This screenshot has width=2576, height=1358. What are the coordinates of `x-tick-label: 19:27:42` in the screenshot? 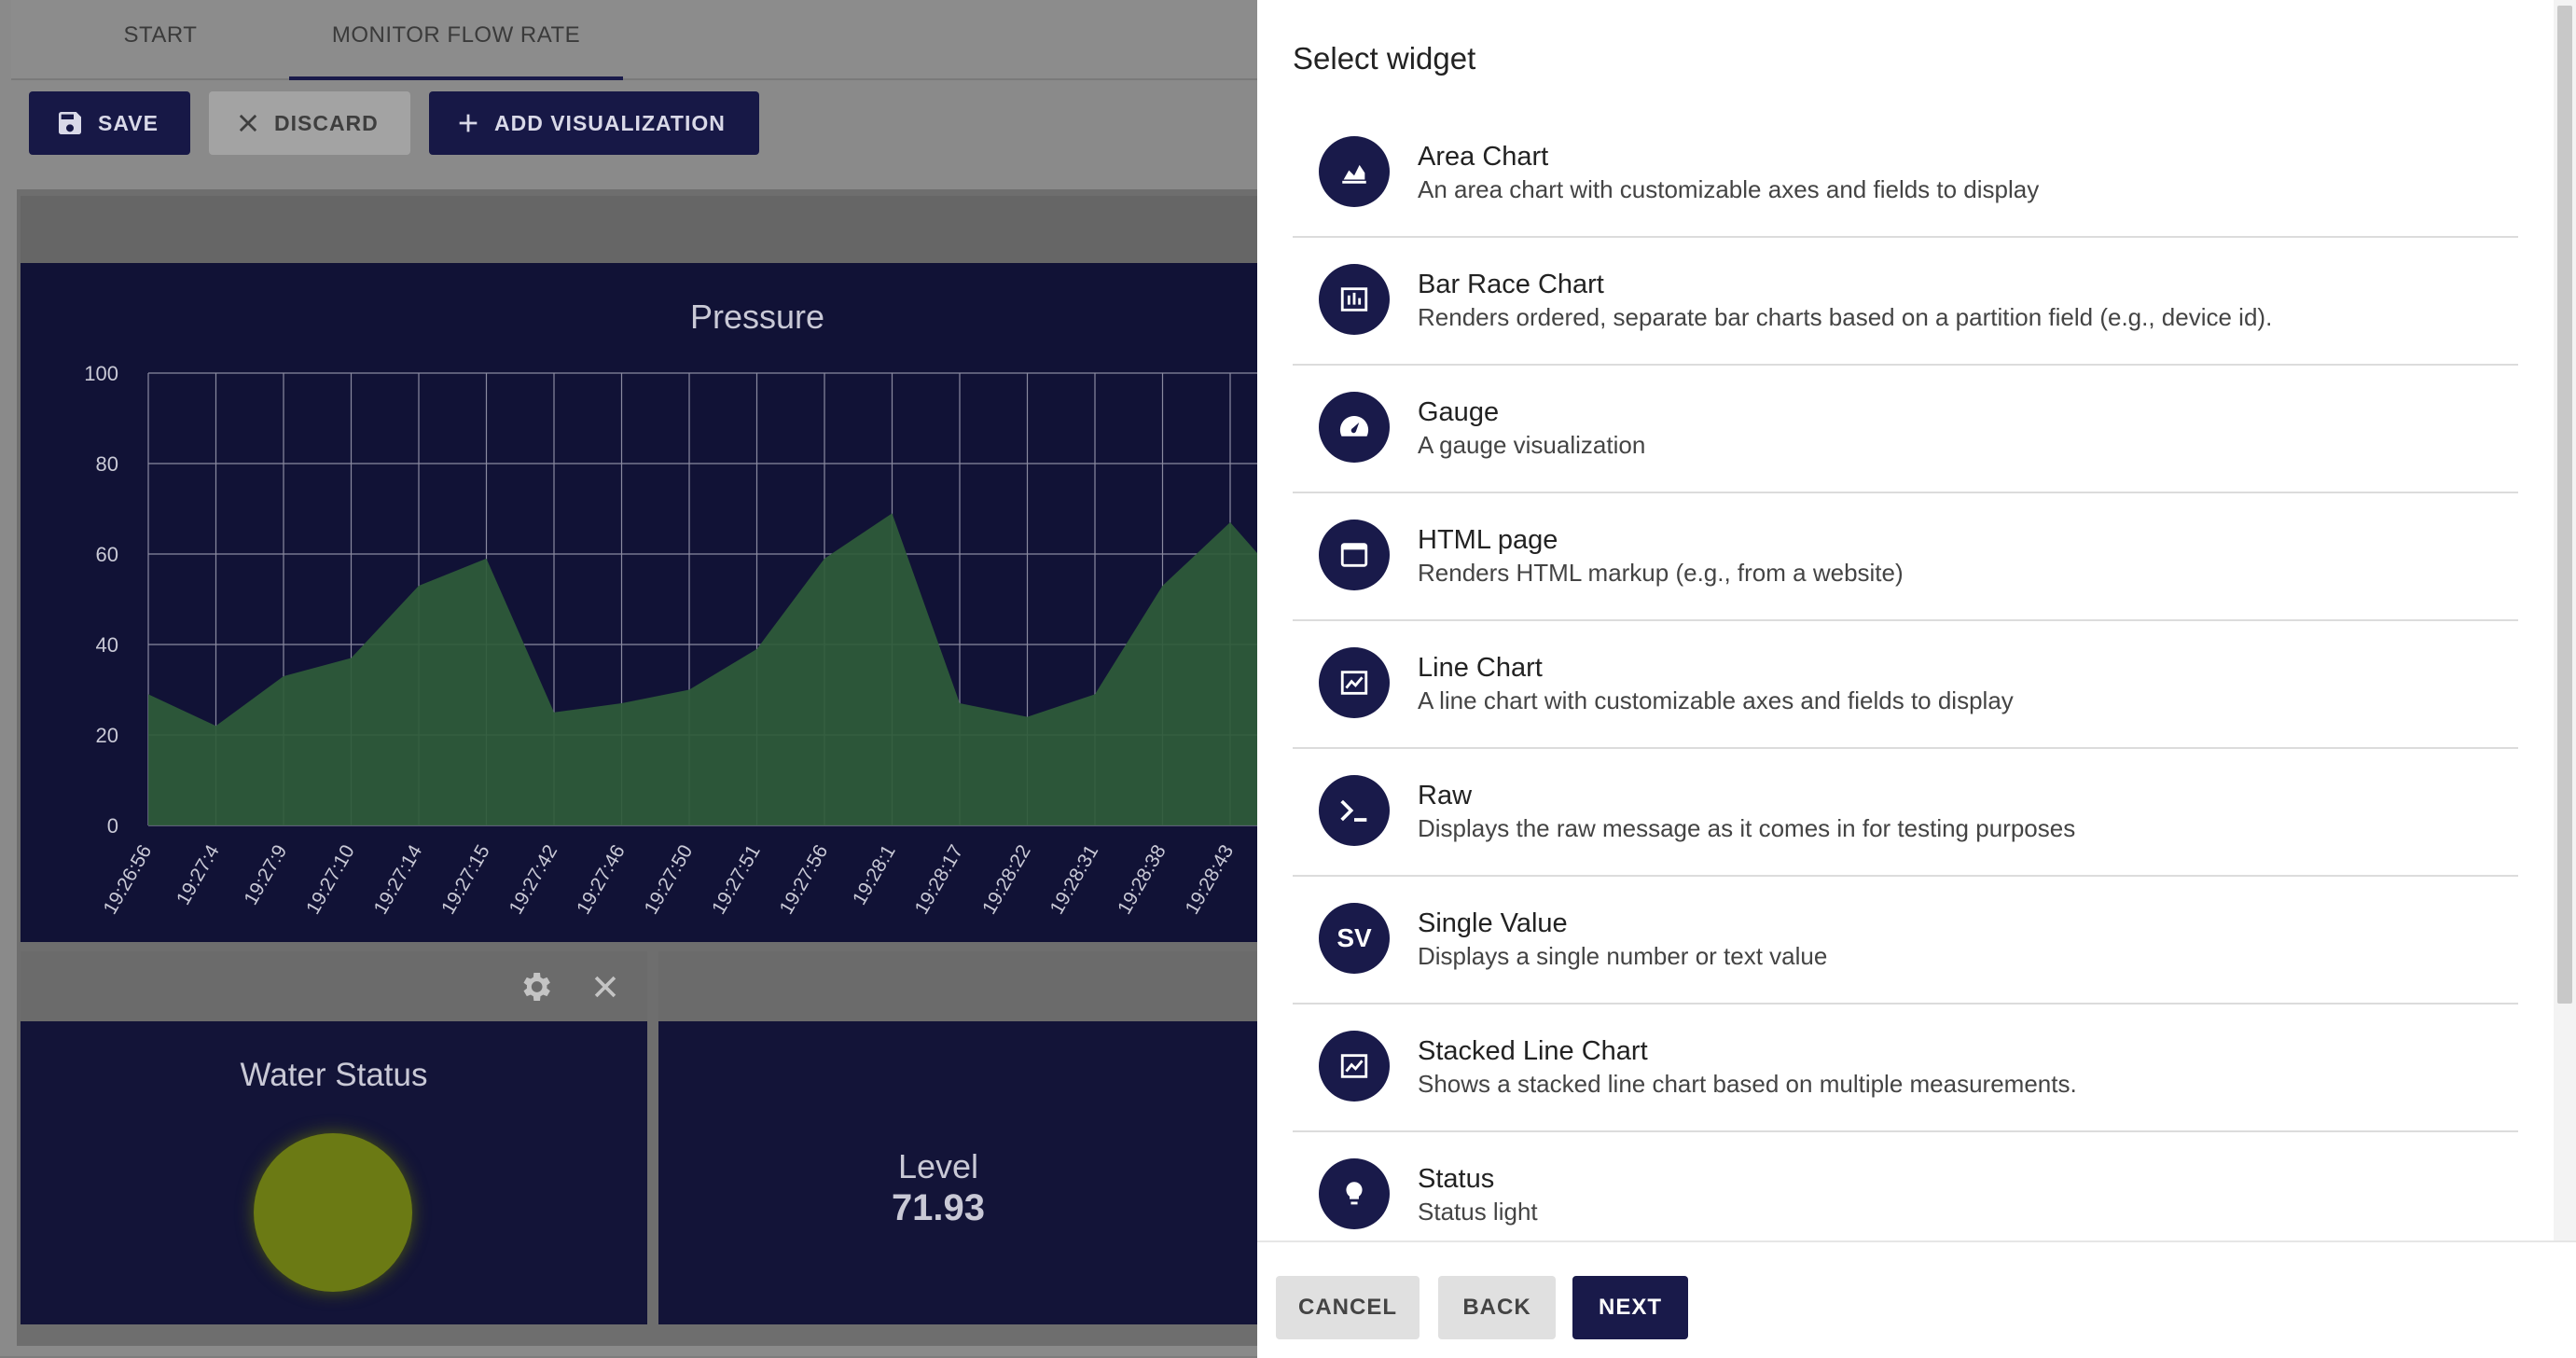 It's located at (534, 879).